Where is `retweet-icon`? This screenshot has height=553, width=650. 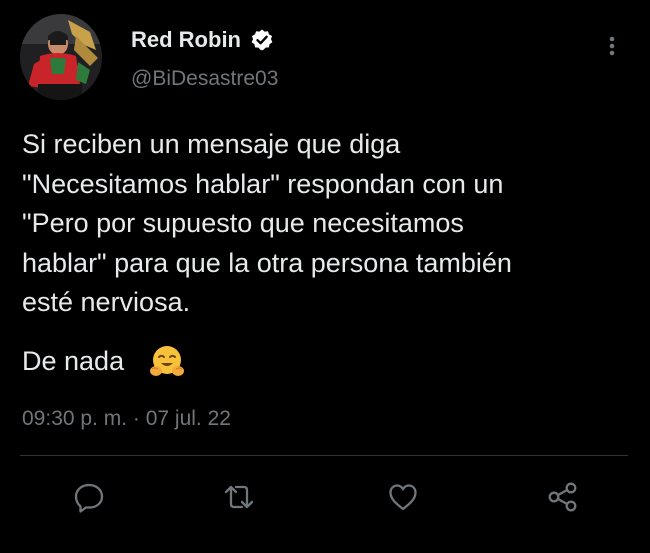 retweet-icon is located at coordinates (239, 497).